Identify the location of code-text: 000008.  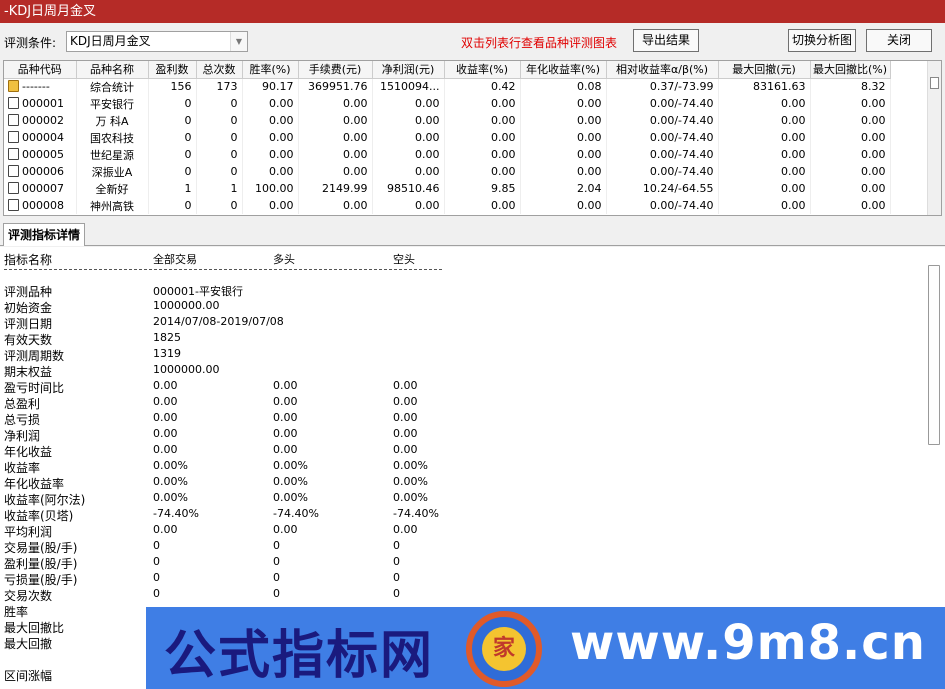
(43, 205).